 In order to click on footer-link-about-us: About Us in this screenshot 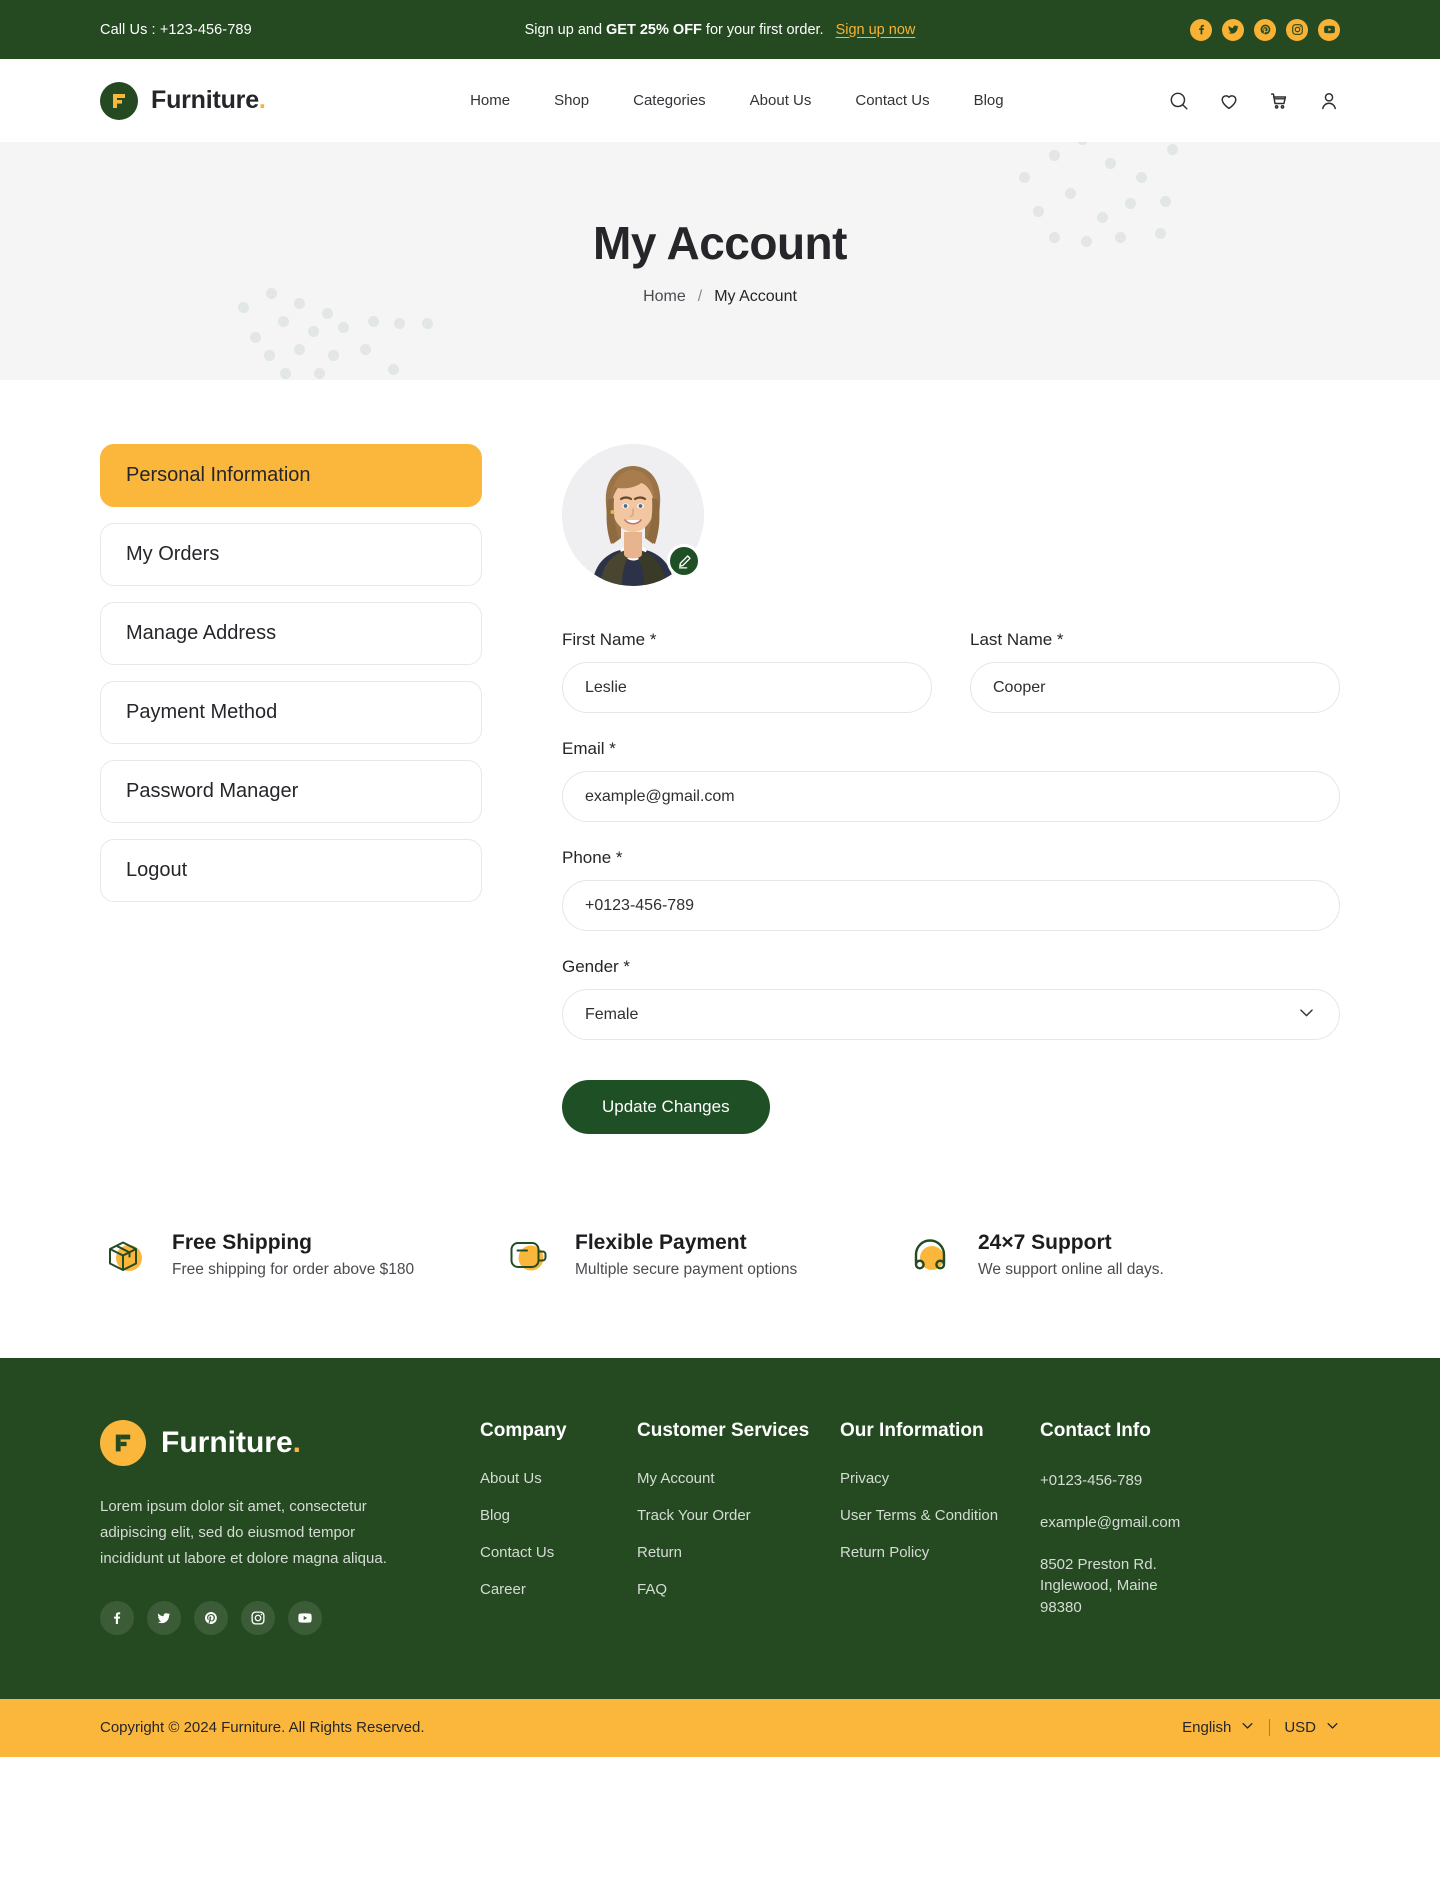, I will do `click(558, 1478)`.